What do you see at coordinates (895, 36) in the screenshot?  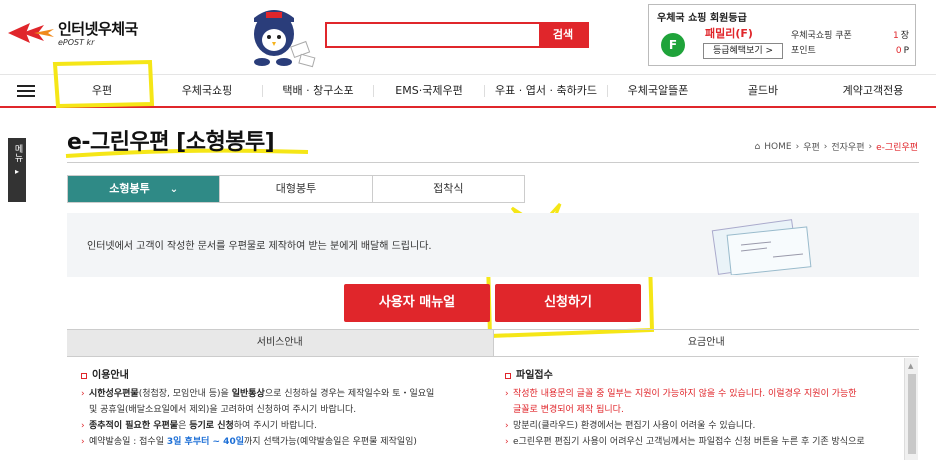 I see `coupon-count: 1` at bounding box center [895, 36].